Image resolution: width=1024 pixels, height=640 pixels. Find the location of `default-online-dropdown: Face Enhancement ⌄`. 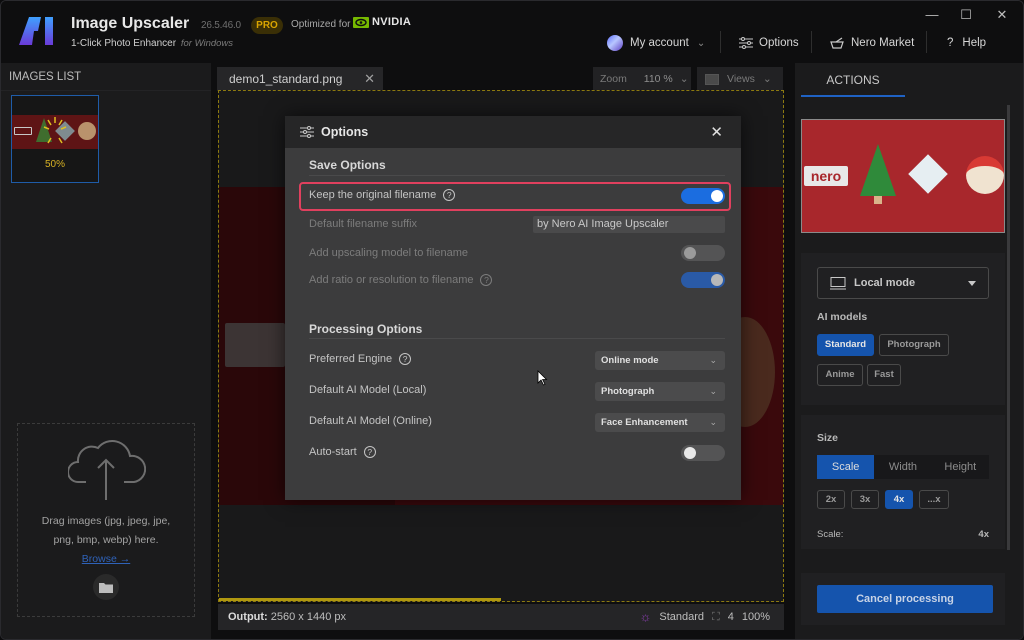

default-online-dropdown: Face Enhancement ⌄ is located at coordinates (660, 422).